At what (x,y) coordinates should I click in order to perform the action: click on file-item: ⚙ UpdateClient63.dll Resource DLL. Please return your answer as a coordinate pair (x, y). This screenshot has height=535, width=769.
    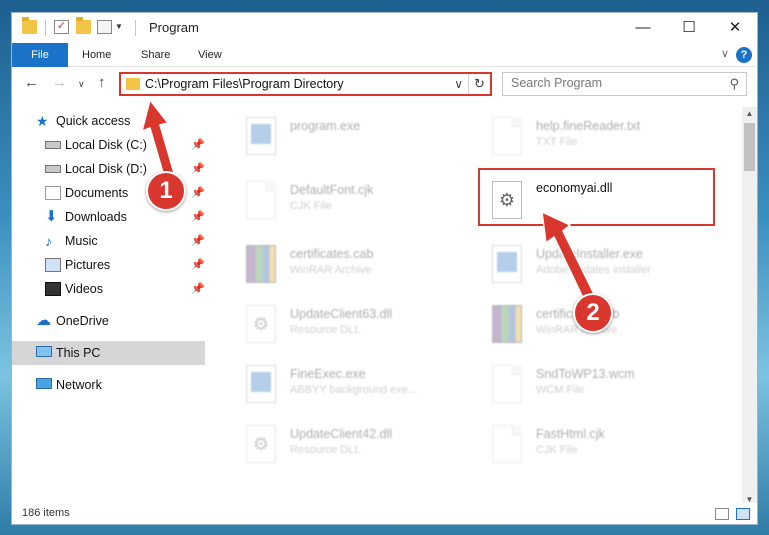
    Looking at the image, I should click on (352, 327).